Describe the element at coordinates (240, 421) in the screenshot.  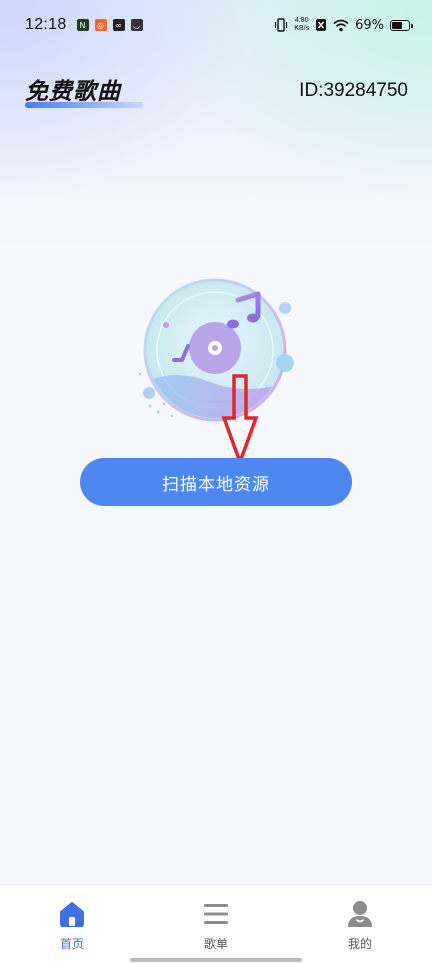
I see `red-down-arrow` at that location.